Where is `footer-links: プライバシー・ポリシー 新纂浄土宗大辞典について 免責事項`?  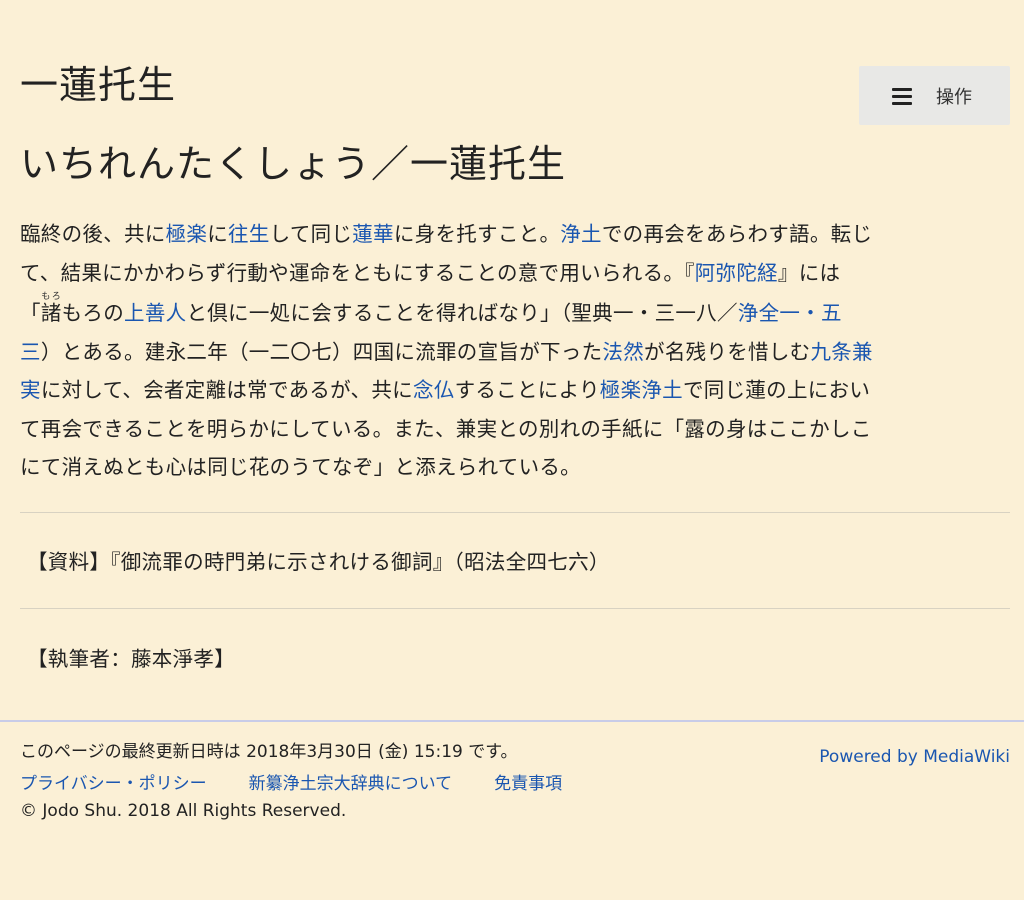 footer-links: プライバシー・ポリシー 新纂浄土宗大辞典について 免責事項 is located at coordinates (312, 781).